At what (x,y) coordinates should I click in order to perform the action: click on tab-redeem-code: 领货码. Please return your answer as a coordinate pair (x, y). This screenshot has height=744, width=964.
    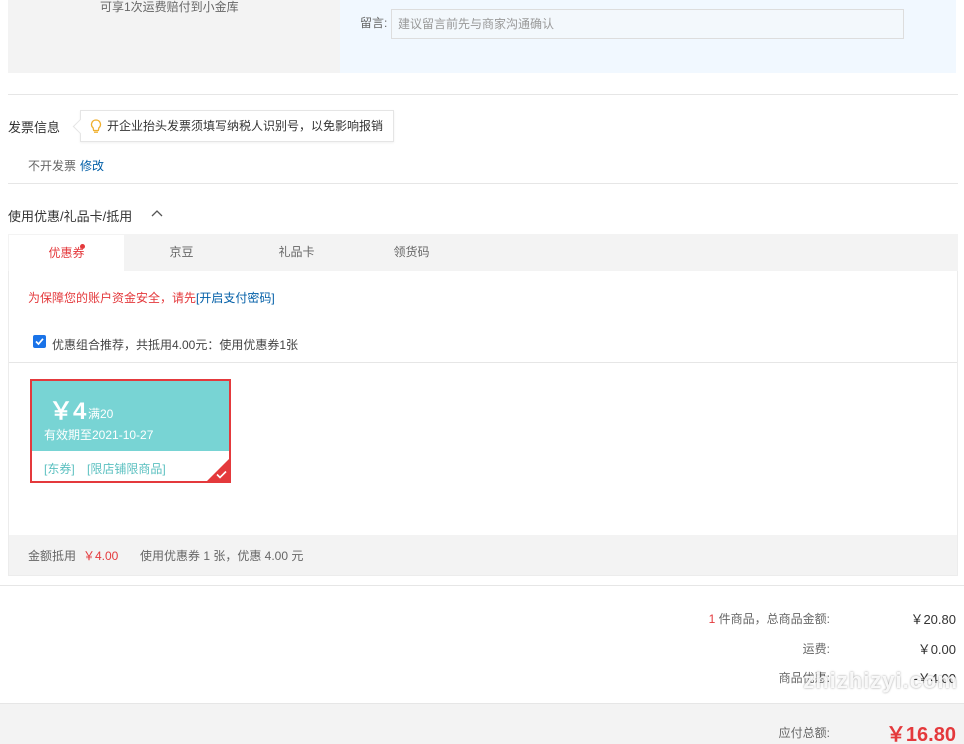
    Looking at the image, I should click on (411, 252).